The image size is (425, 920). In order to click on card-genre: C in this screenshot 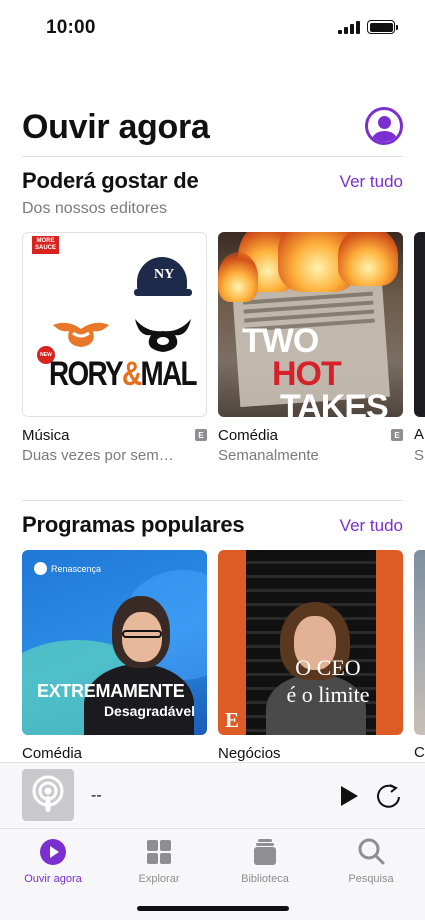, I will do `click(419, 752)`.